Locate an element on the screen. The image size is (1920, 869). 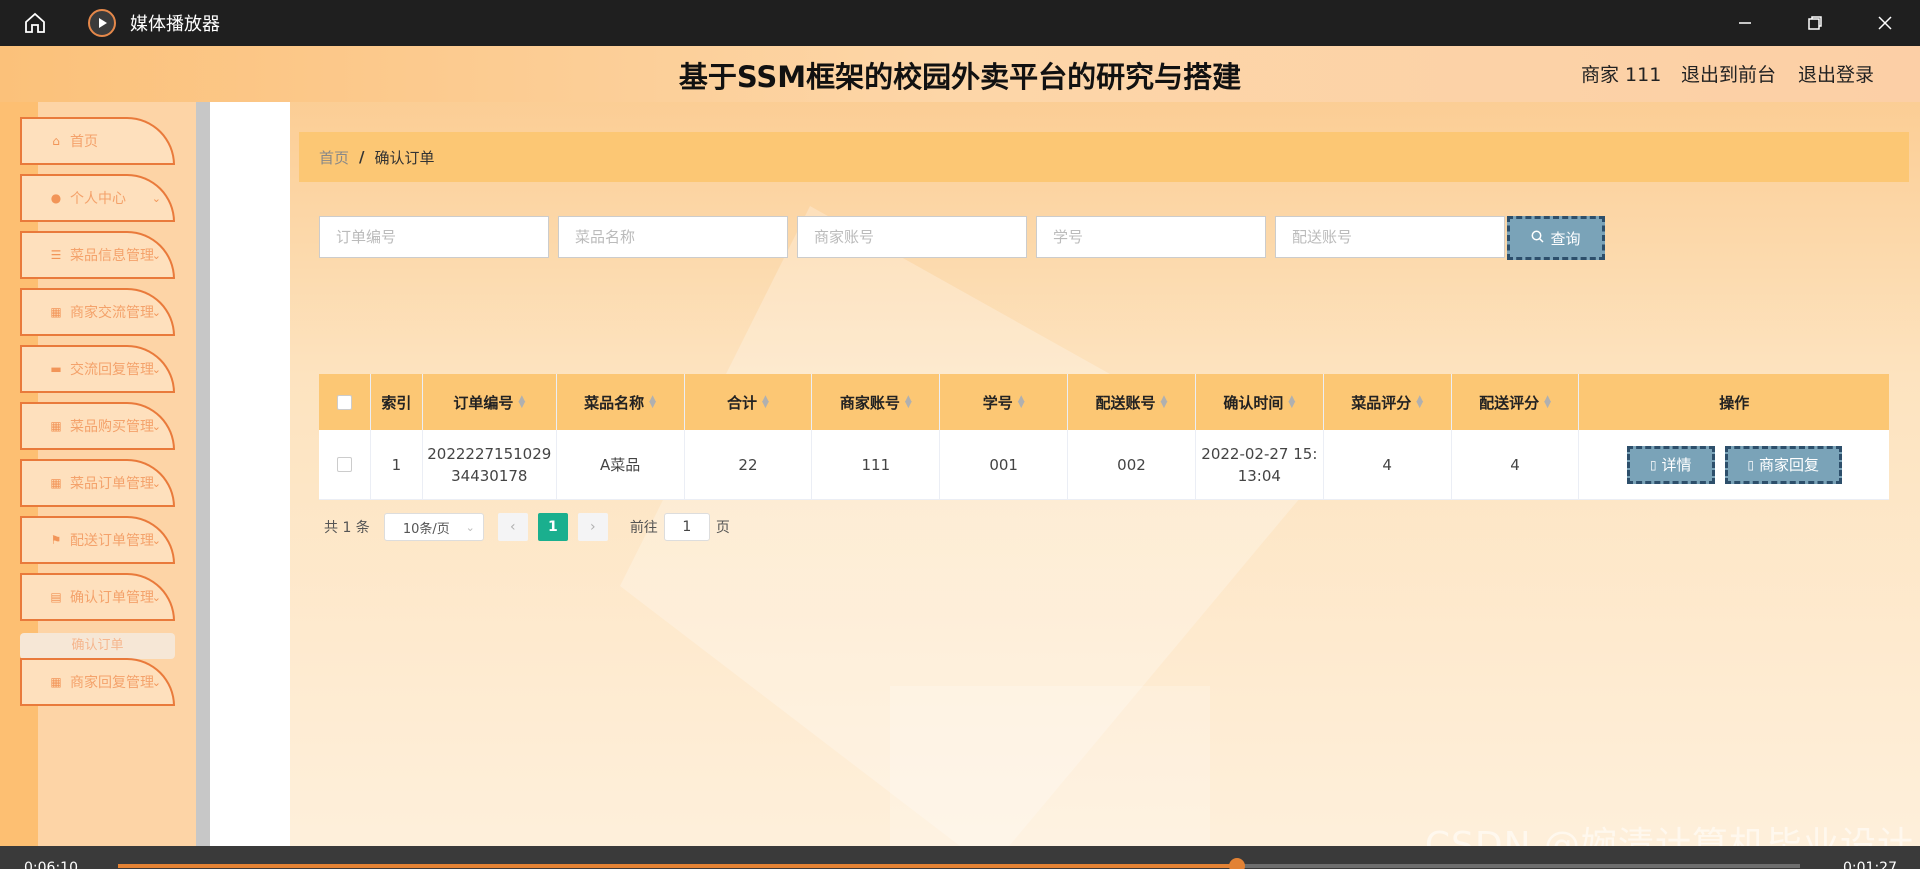
merchant-account-input: 商家账号 is located at coordinates (912, 237).